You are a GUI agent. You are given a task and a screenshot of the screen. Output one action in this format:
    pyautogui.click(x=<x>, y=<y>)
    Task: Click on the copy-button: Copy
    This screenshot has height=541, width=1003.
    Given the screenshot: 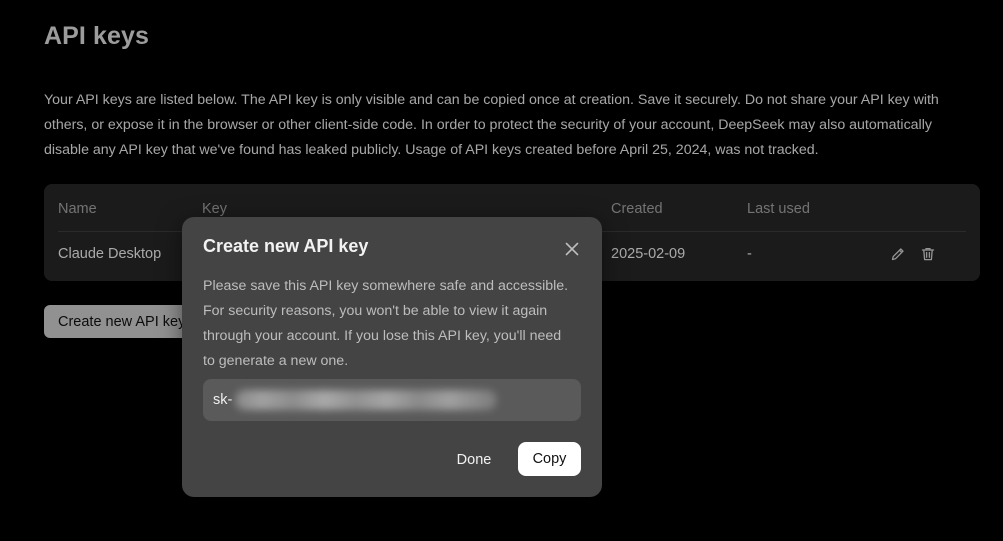 What is the action you would take?
    pyautogui.click(x=549, y=459)
    